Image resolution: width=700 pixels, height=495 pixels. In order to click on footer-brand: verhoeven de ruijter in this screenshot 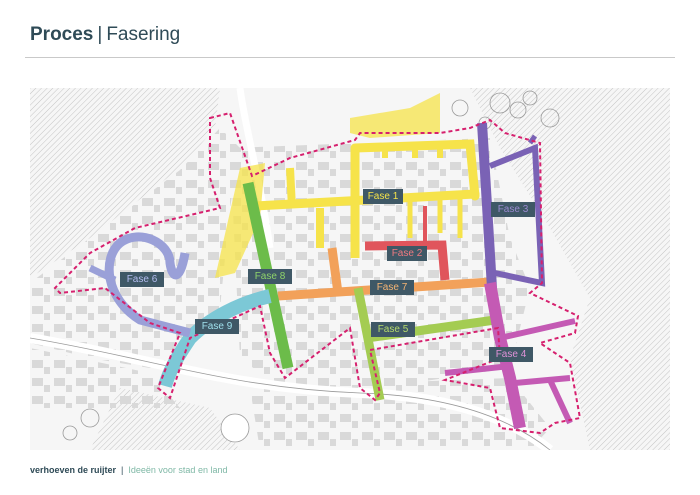, I will do `click(73, 470)`.